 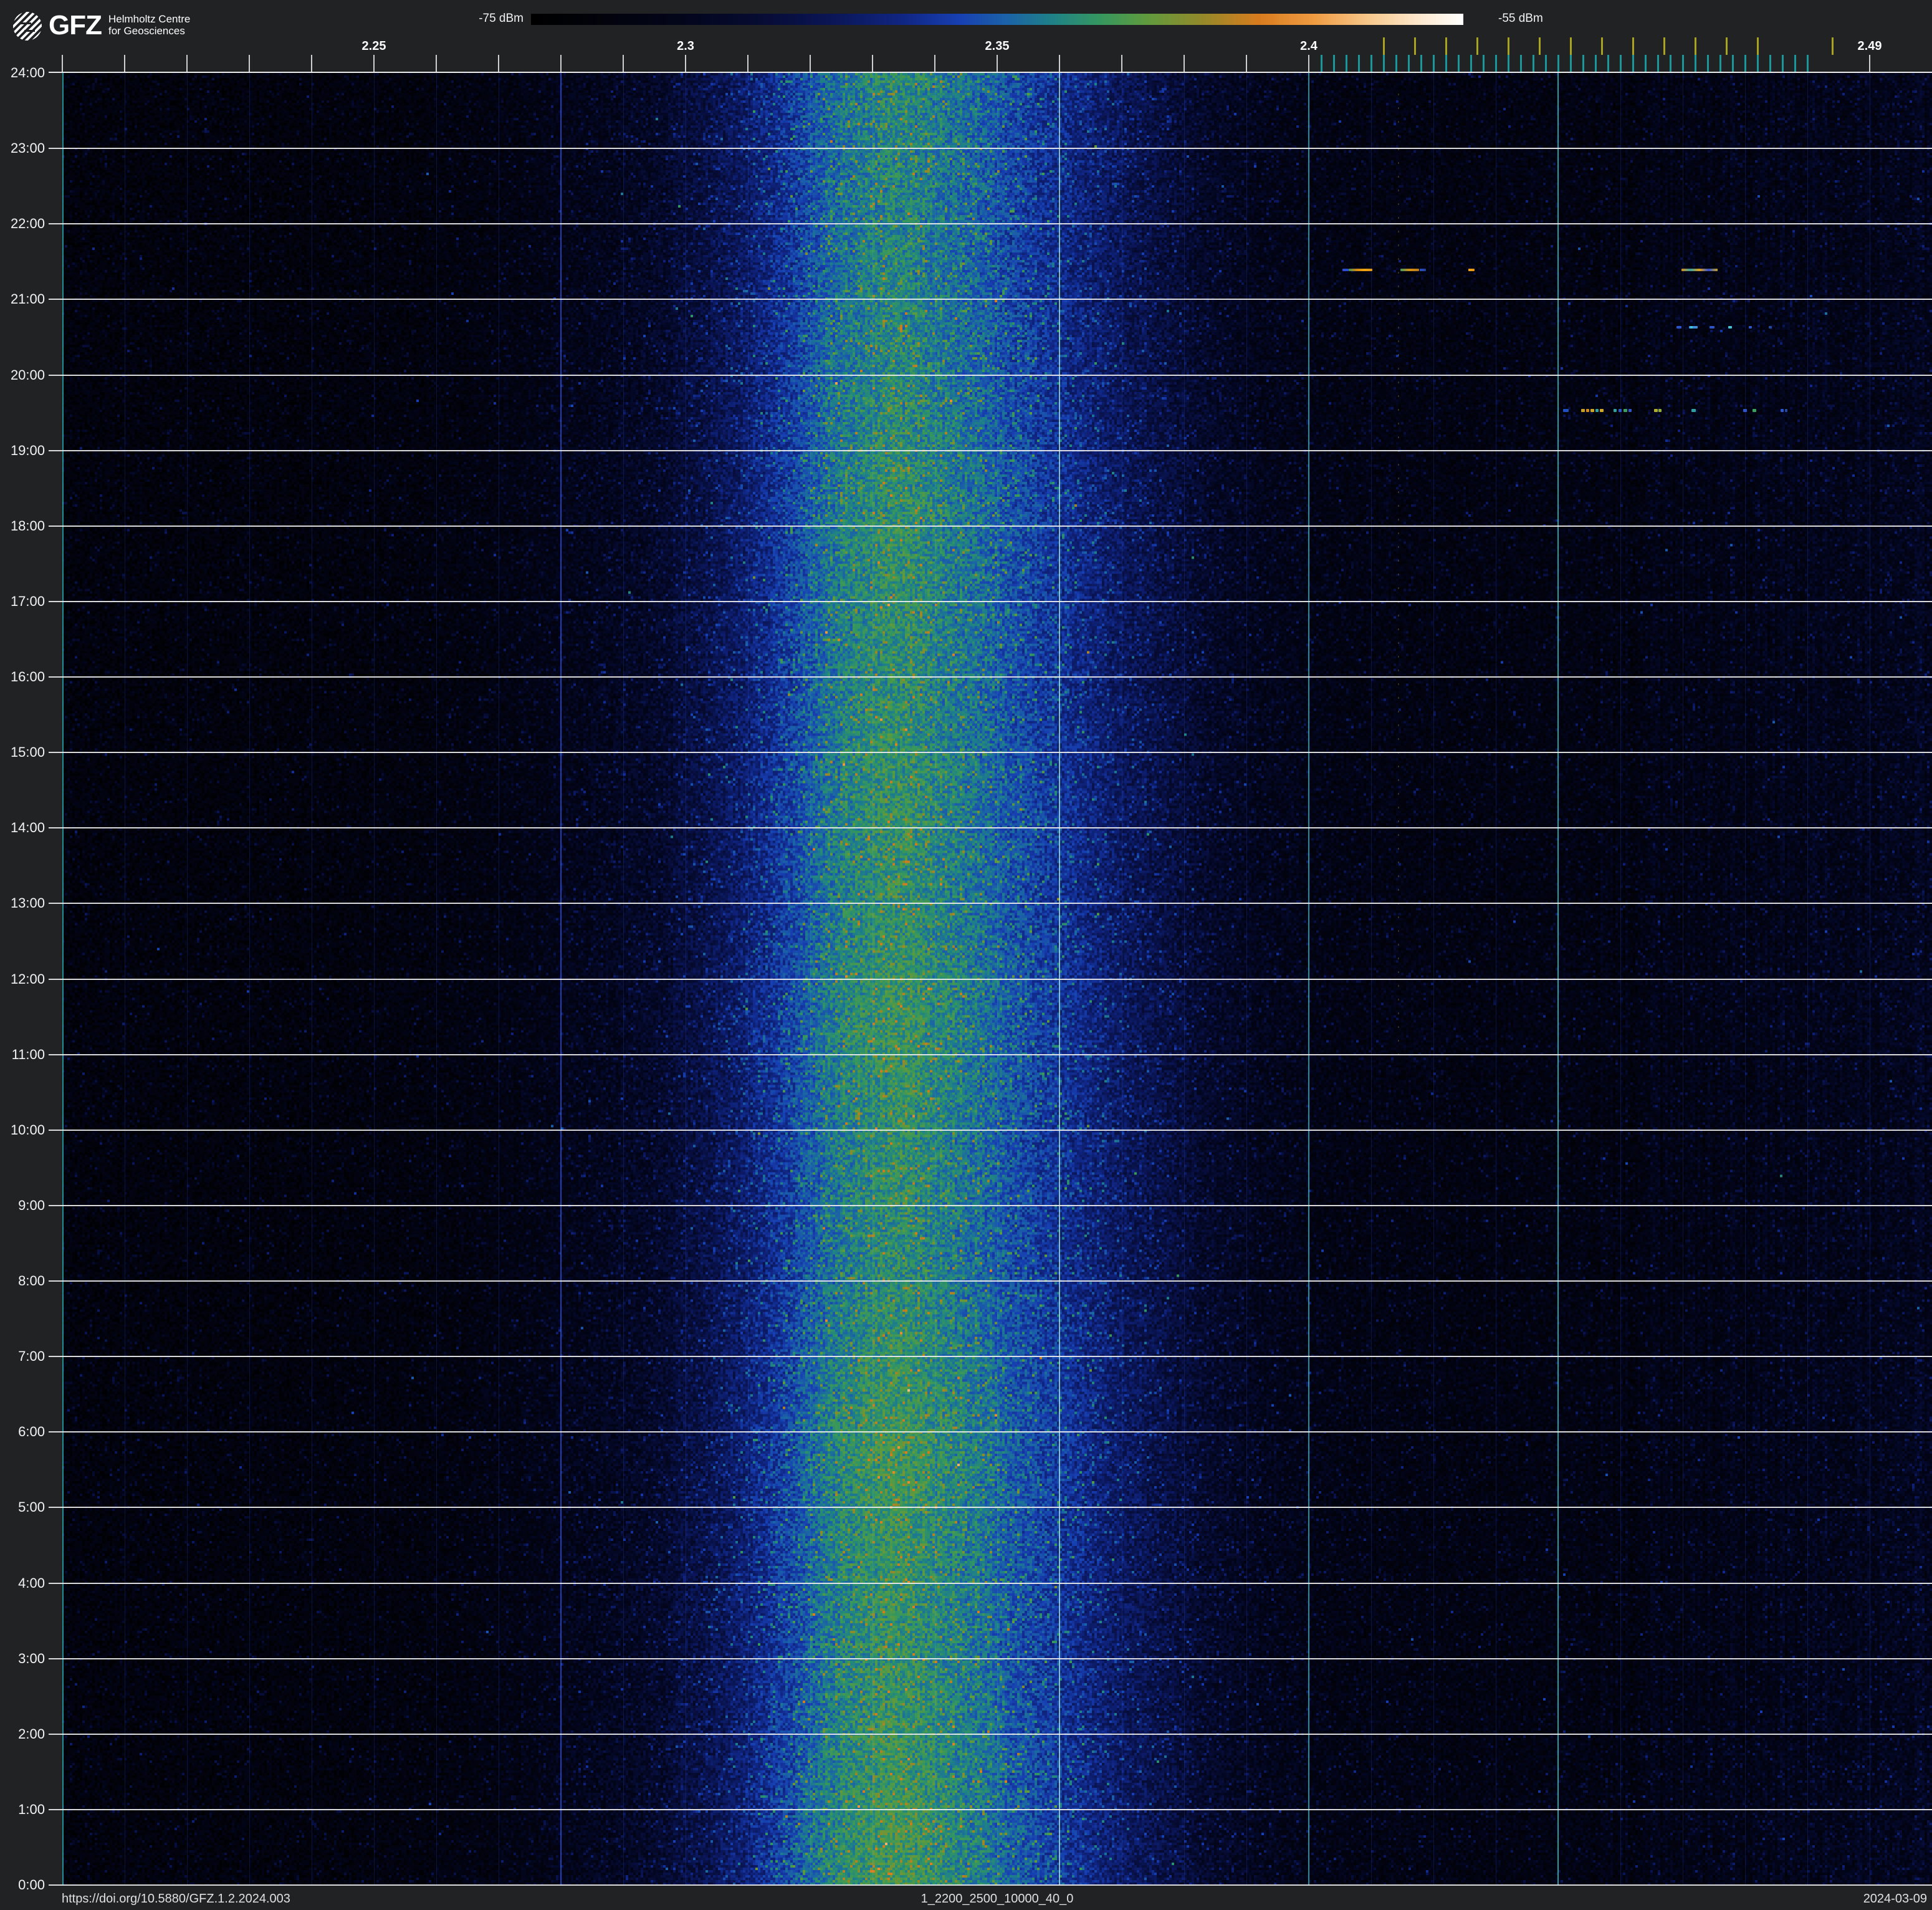 What do you see at coordinates (27, 26) in the screenshot?
I see `gfz-globe-logo-icon` at bounding box center [27, 26].